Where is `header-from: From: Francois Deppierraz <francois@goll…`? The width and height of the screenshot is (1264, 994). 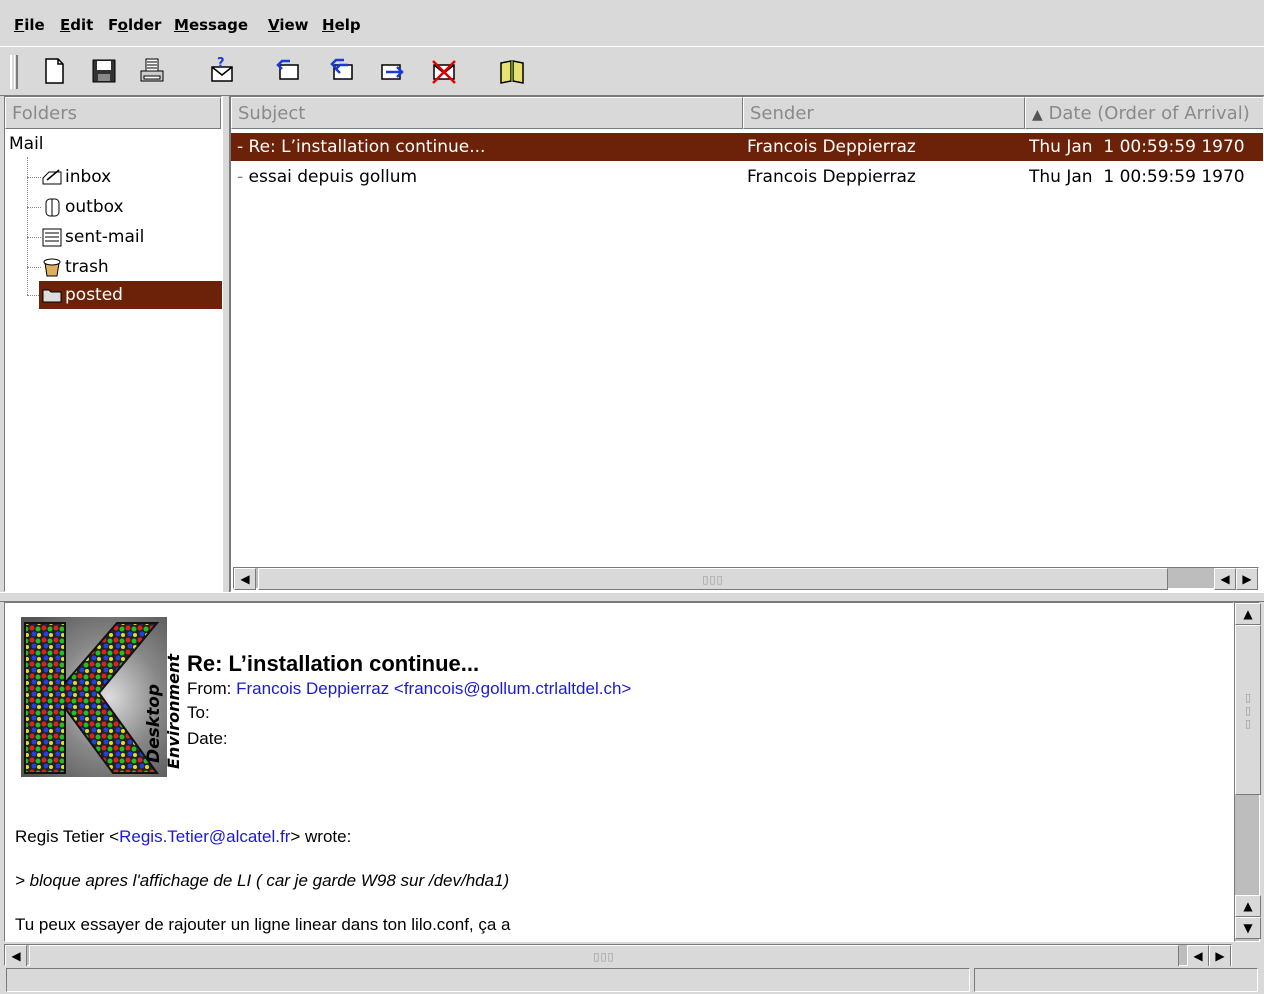 header-from: From: Francois Deppierraz <francois@goll… is located at coordinates (409, 688).